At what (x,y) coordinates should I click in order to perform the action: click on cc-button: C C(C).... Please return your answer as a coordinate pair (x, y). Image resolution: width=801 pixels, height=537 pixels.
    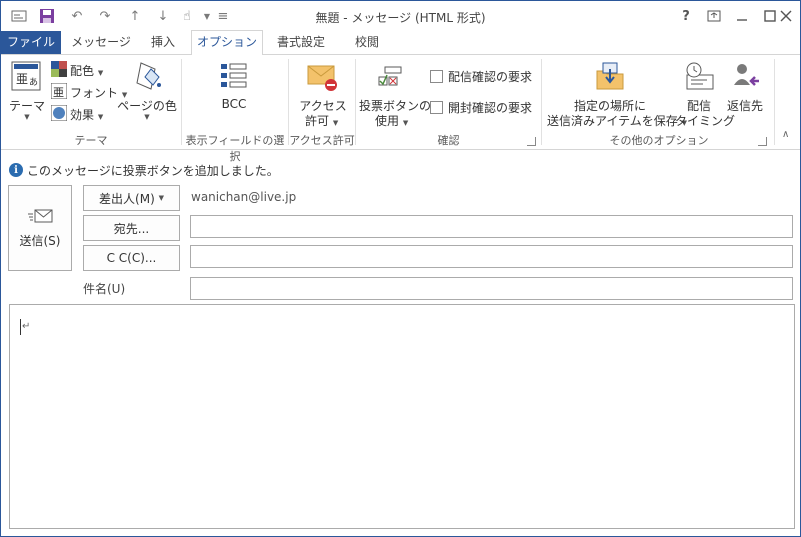
    Looking at the image, I should click on (131, 258).